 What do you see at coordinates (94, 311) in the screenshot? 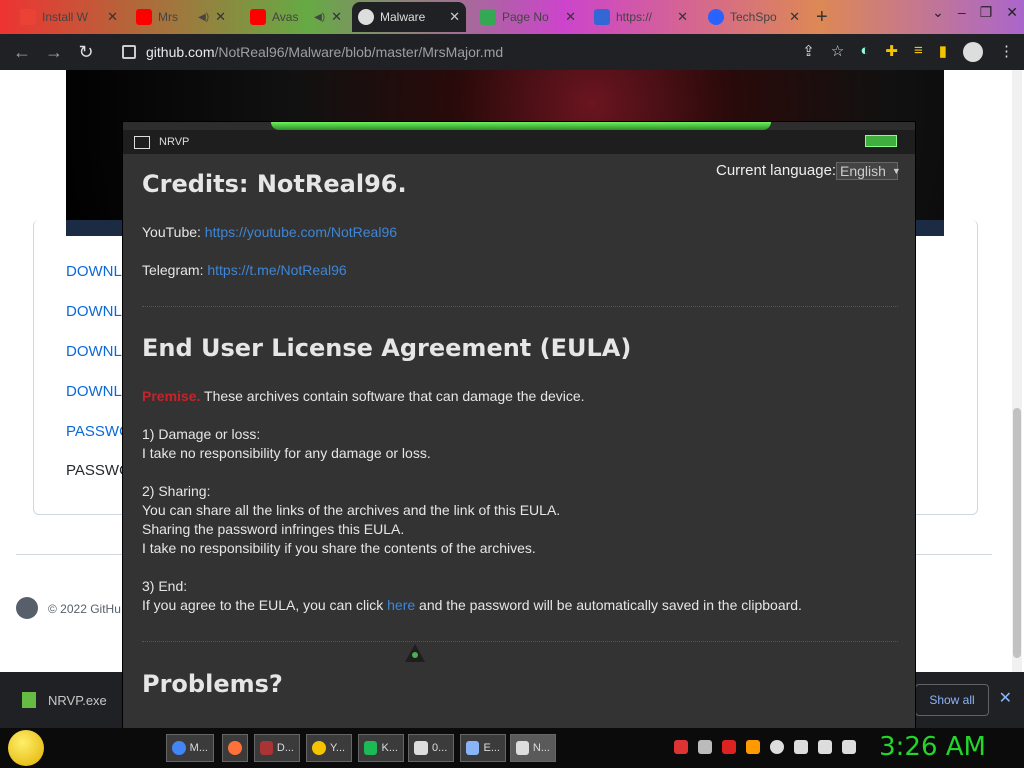
I see `download-link-2: DOWNL` at bounding box center [94, 311].